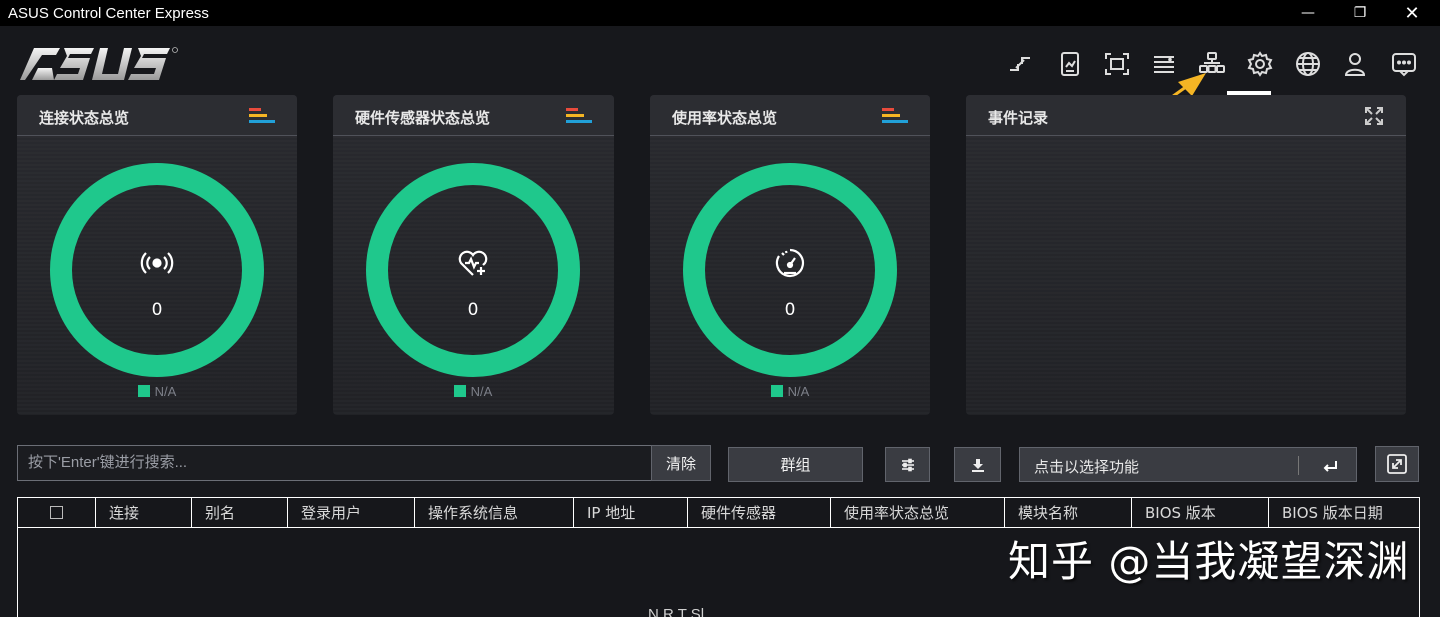 The height and width of the screenshot is (617, 1440). I want to click on filter-settings-button, so click(907, 464).